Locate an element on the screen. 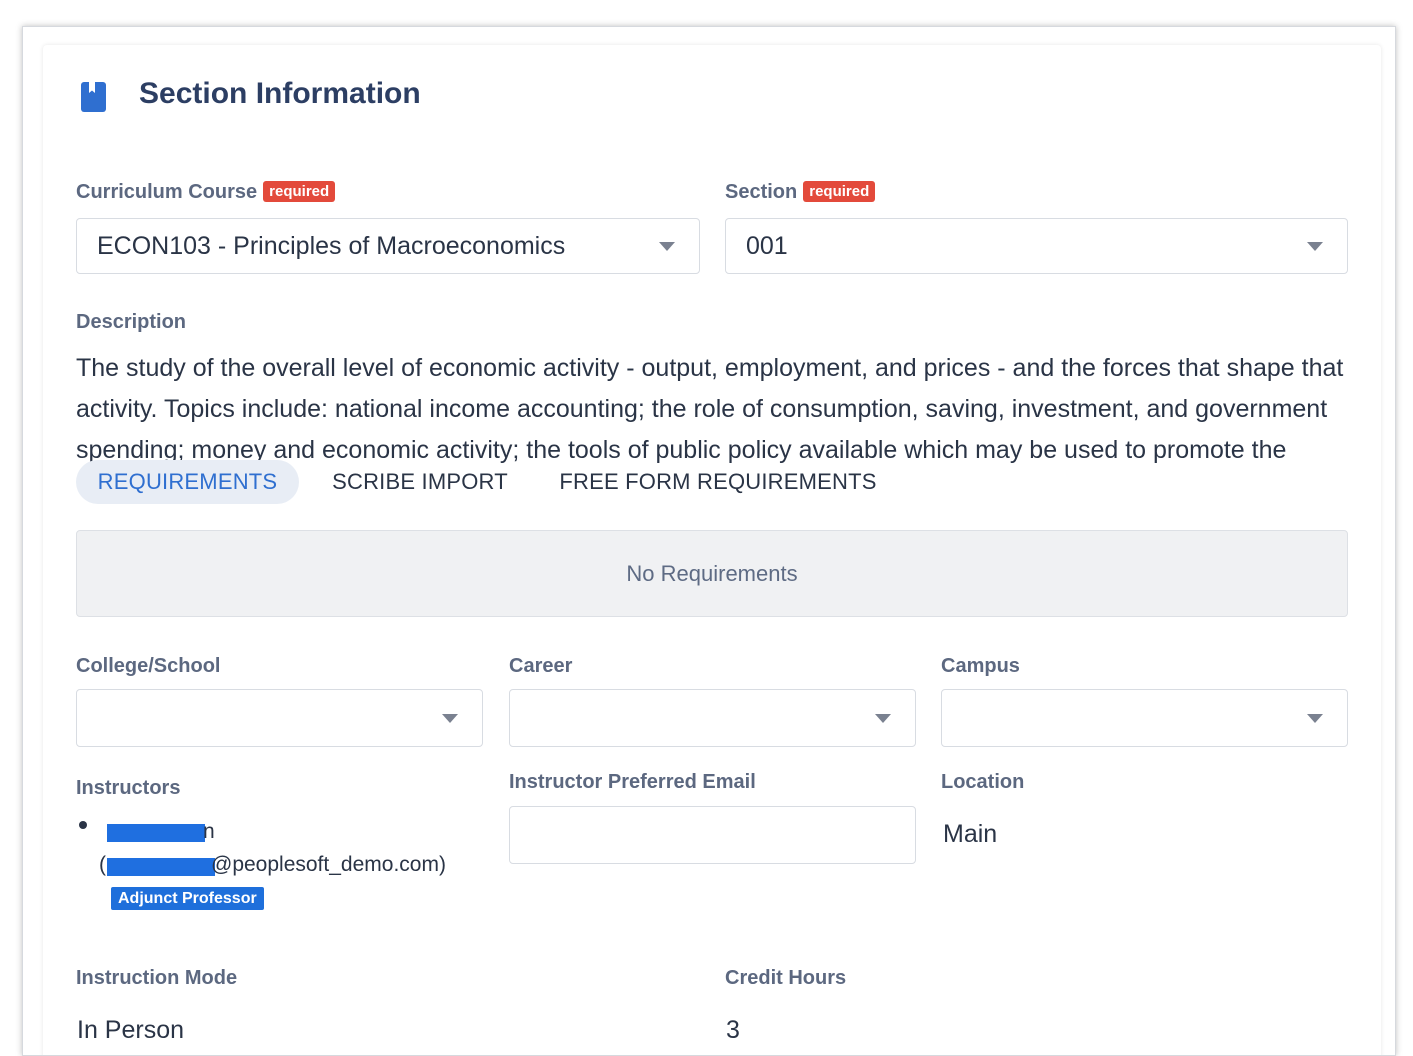 The image size is (1413, 1056). no-requirements-text: No Requirements is located at coordinates (712, 573).